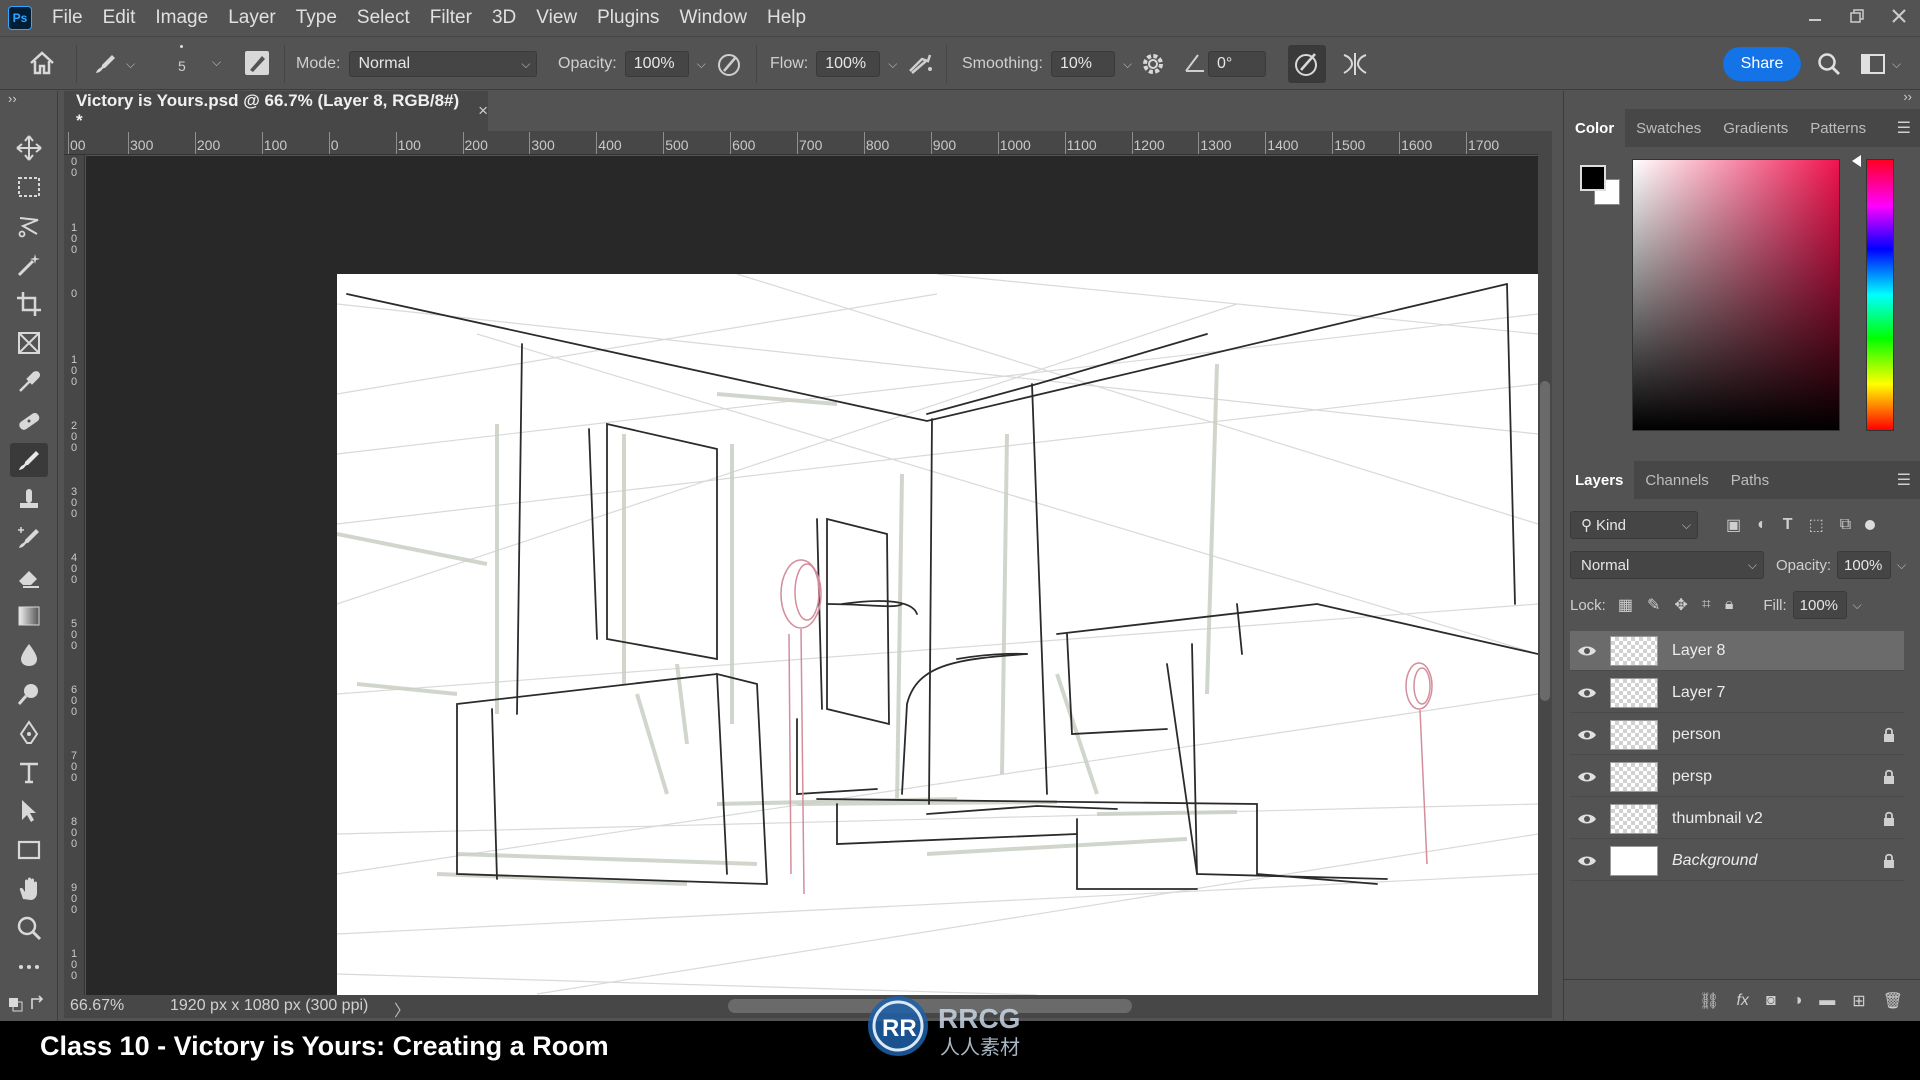  Describe the element at coordinates (402, 1009) in the screenshot. I see `chevron-right-icon: 〉` at that location.